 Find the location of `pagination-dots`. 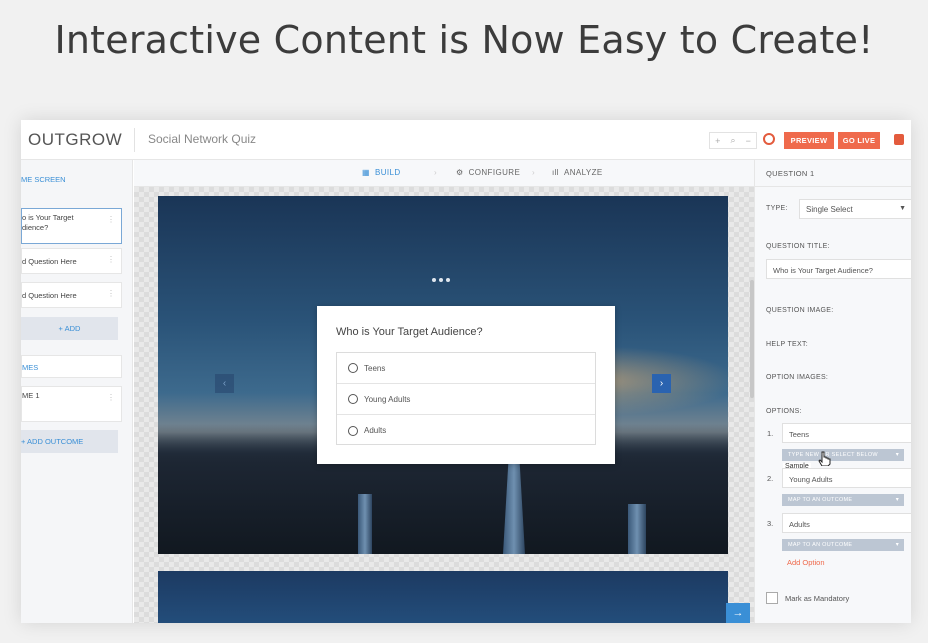

pagination-dots is located at coordinates (441, 280).